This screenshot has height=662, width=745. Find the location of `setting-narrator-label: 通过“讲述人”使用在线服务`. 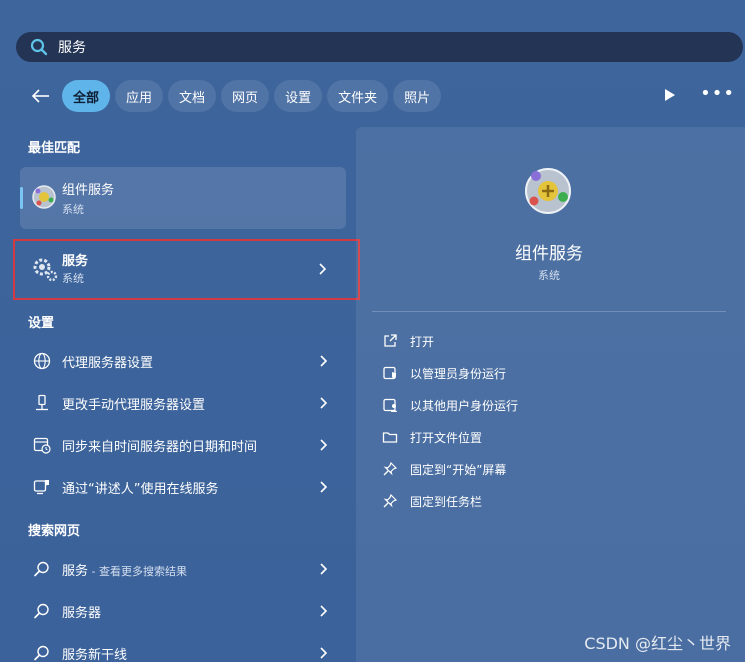

setting-narrator-label: 通过“讲述人”使用在线服务 is located at coordinates (140, 489).